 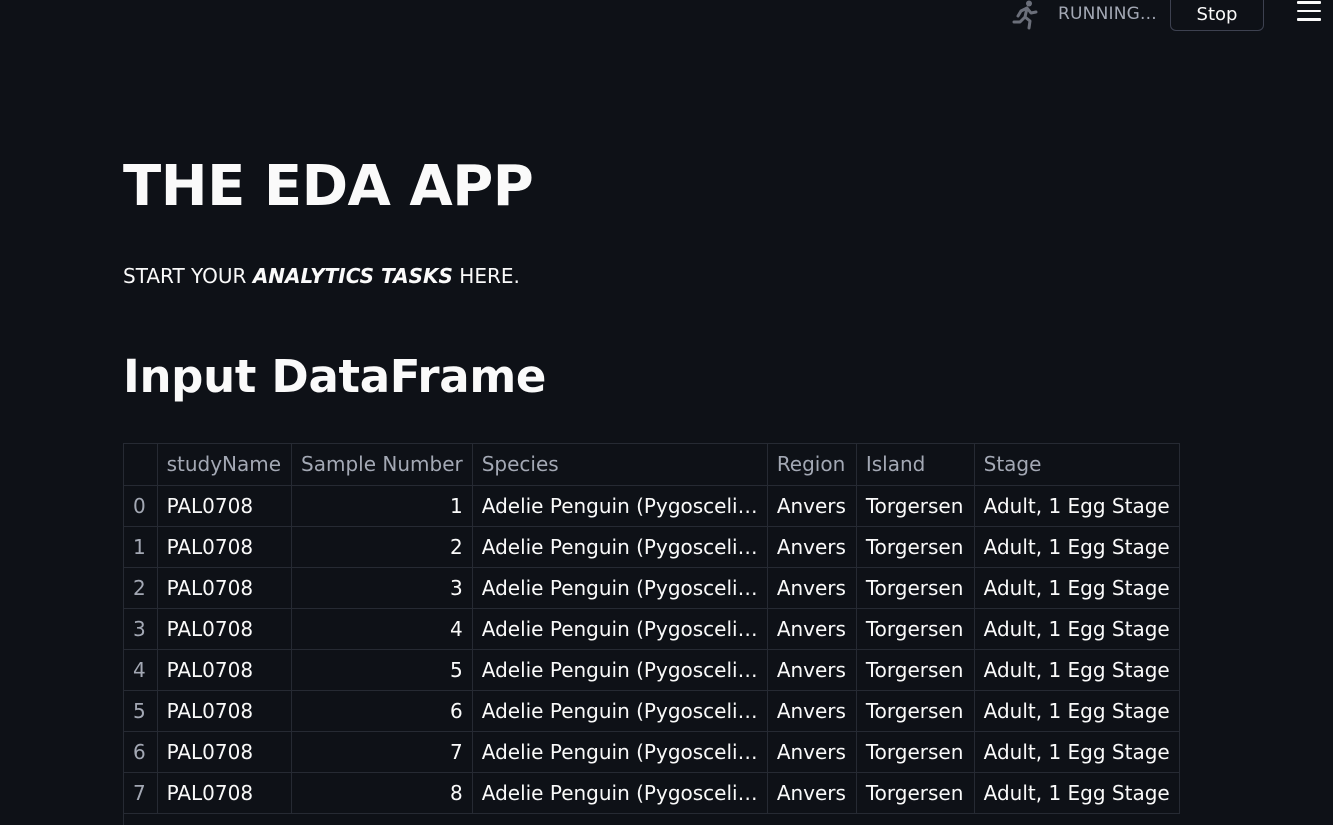 What do you see at coordinates (1217, 15) in the screenshot?
I see `stop-button: Stop` at bounding box center [1217, 15].